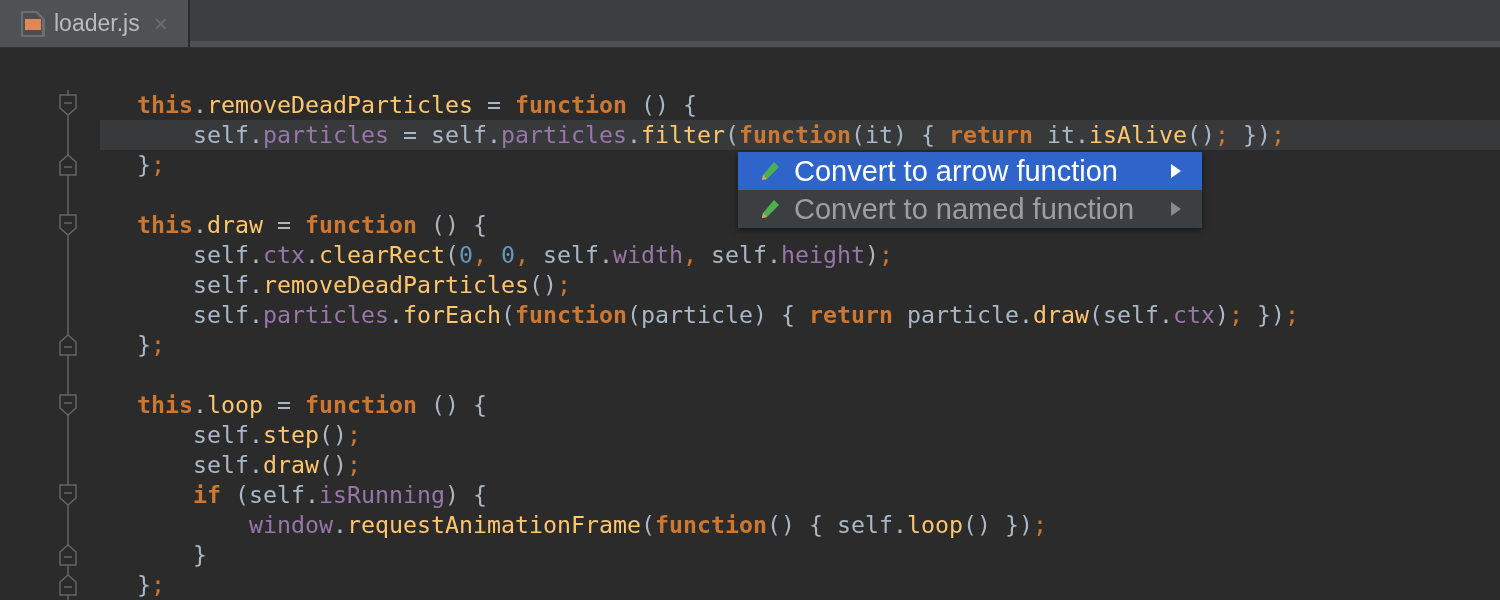  Describe the element at coordinates (199, 555) in the screenshot. I see `code-line: }` at that location.